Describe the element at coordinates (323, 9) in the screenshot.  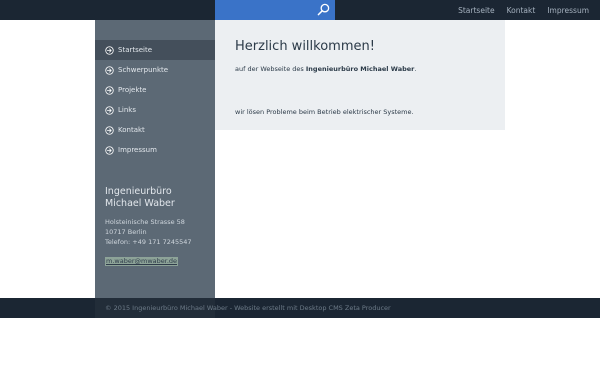
I see `search-icon` at that location.